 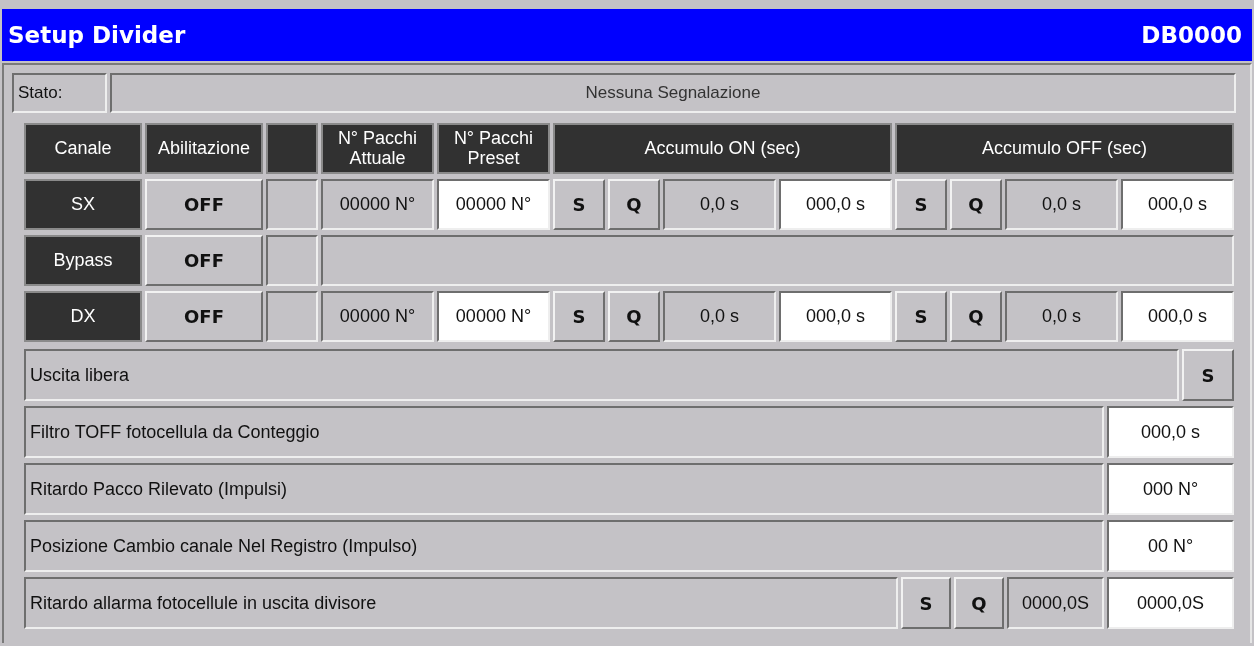 What do you see at coordinates (461, 603) in the screenshot?
I see `parameter-label: Ritardo allarma fotocellule in uscita divisore` at bounding box center [461, 603].